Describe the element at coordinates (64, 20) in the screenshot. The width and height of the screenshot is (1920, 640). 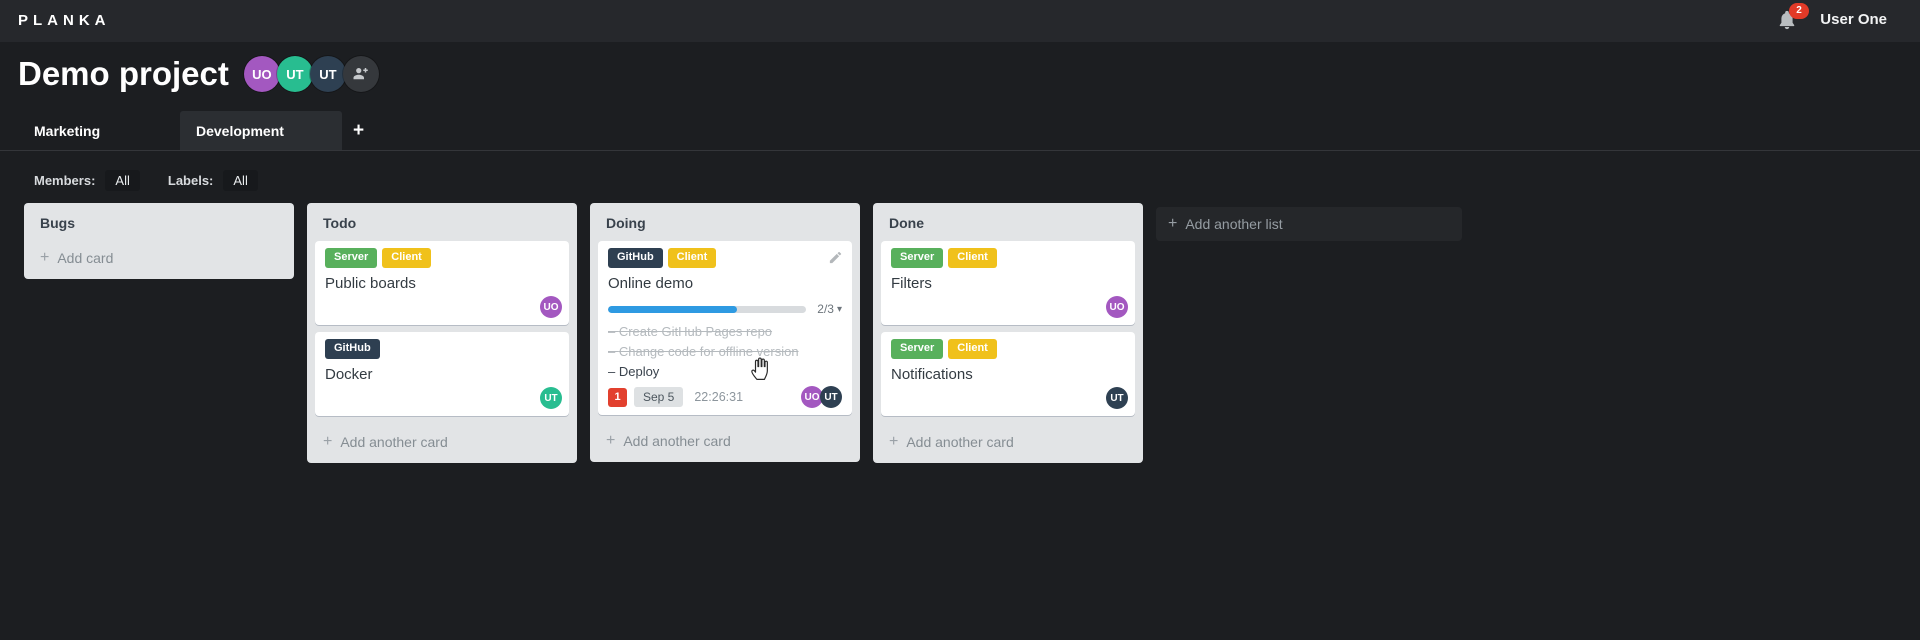
I see `planka-logo: PLANKA` at that location.